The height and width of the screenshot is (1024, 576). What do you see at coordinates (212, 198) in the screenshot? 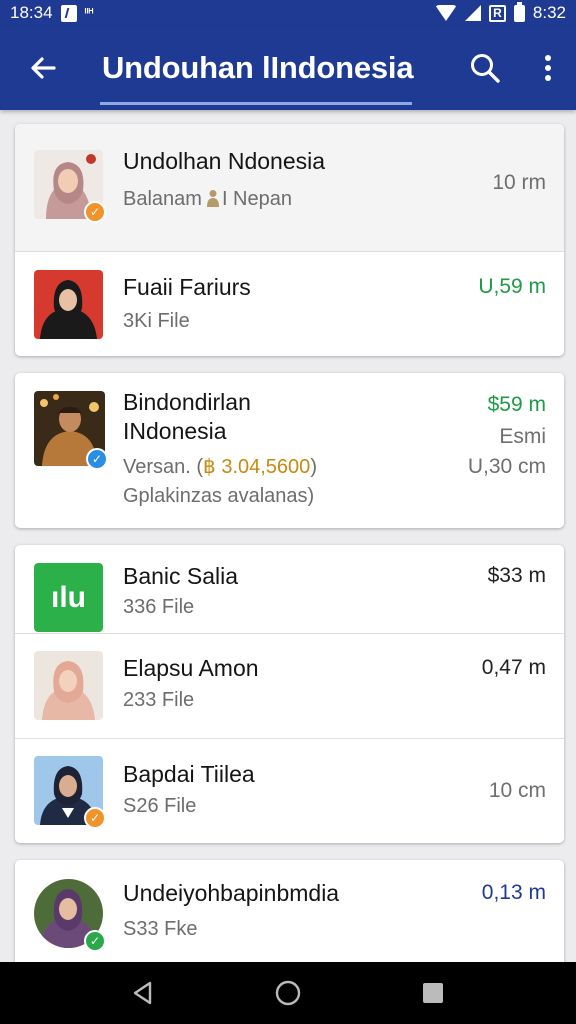
I see `person-icon` at bounding box center [212, 198].